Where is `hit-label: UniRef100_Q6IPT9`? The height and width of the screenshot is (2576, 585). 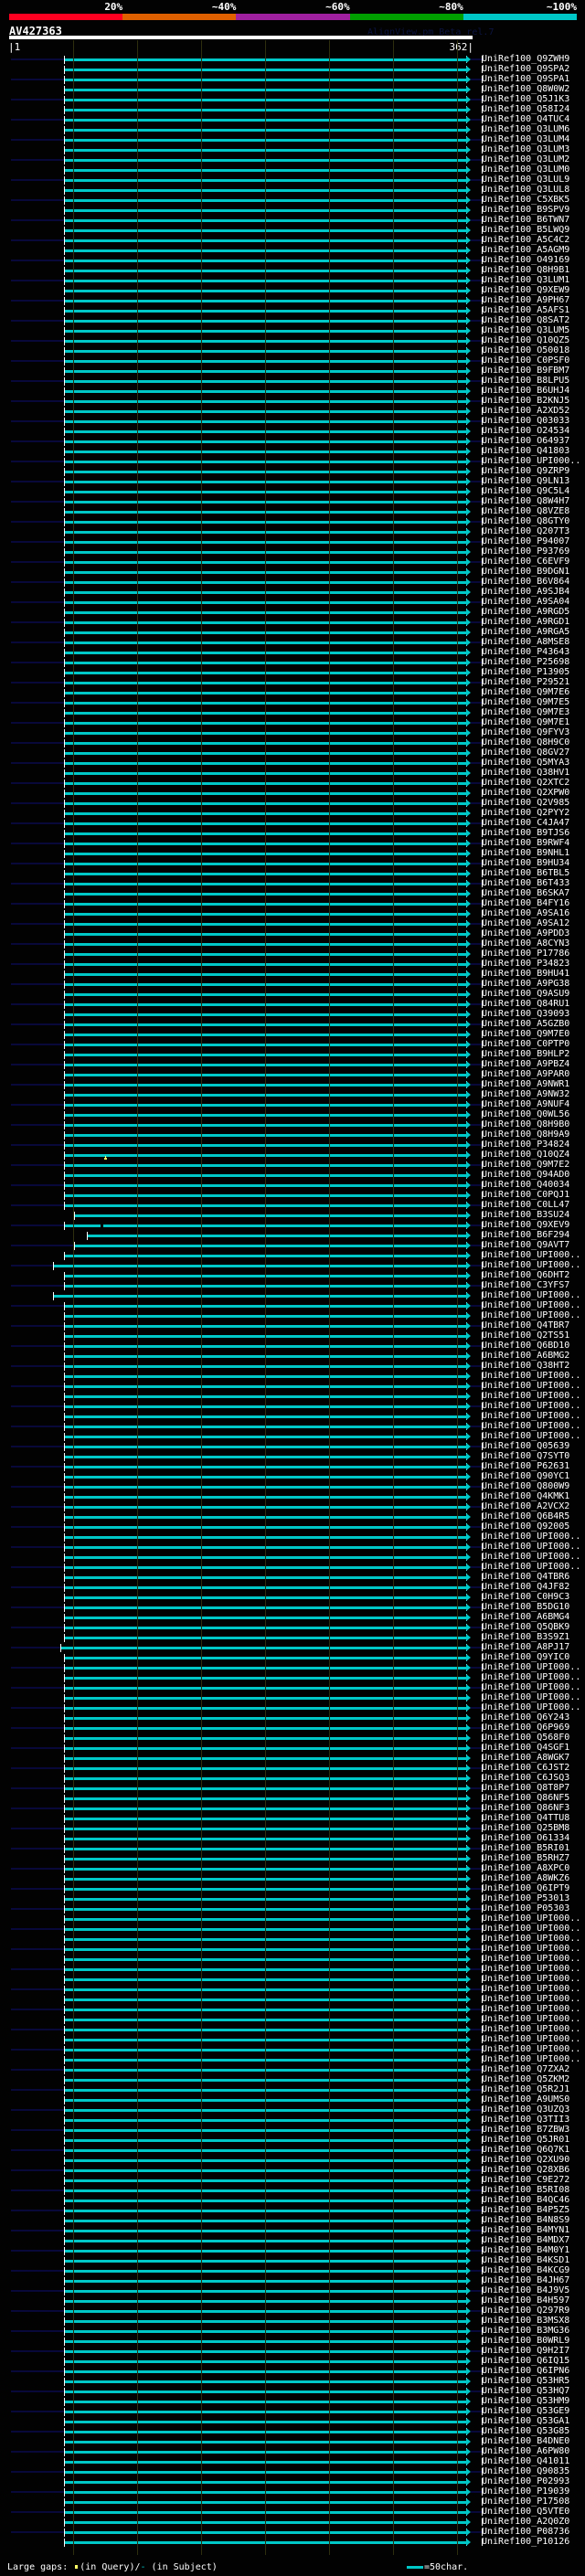
hit-label: UniRef100_Q6IPT9 is located at coordinates (525, 1888).